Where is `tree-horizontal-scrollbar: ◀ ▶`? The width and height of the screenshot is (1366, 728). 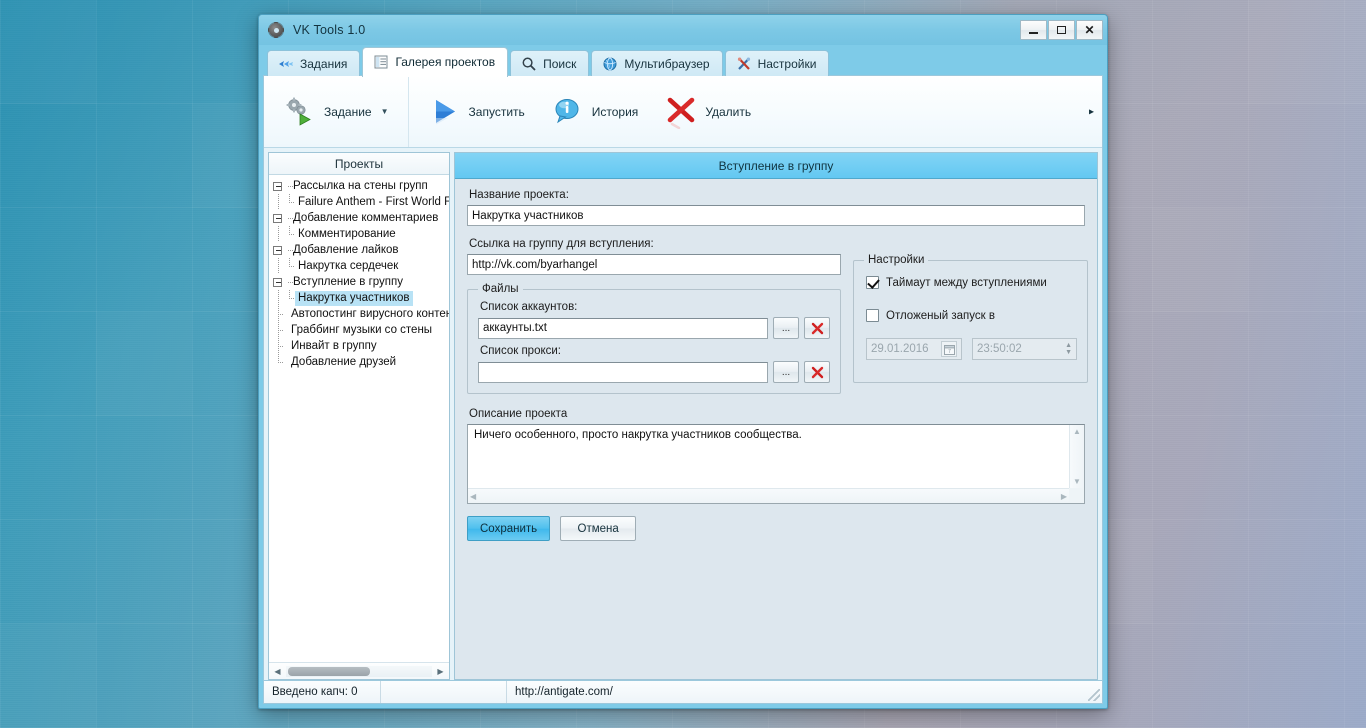
tree-horizontal-scrollbar: ◀ ▶ is located at coordinates (359, 670).